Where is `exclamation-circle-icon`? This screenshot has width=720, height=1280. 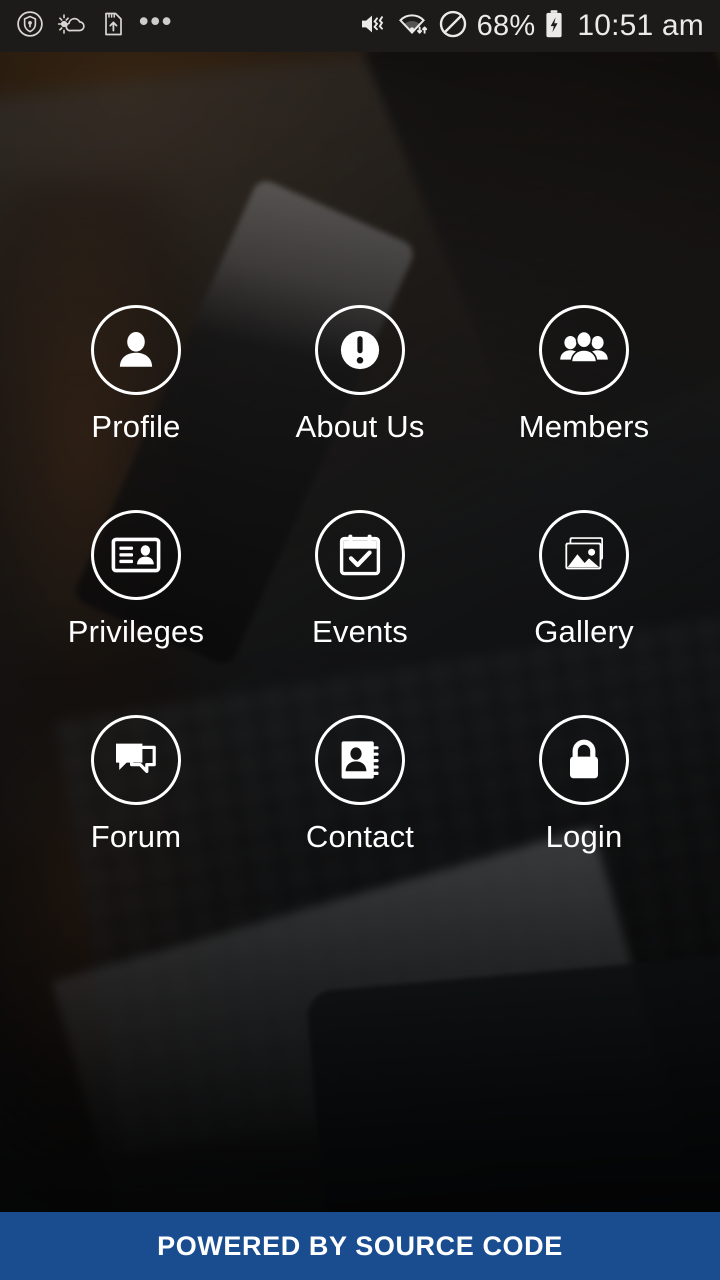 exclamation-circle-icon is located at coordinates (360, 350).